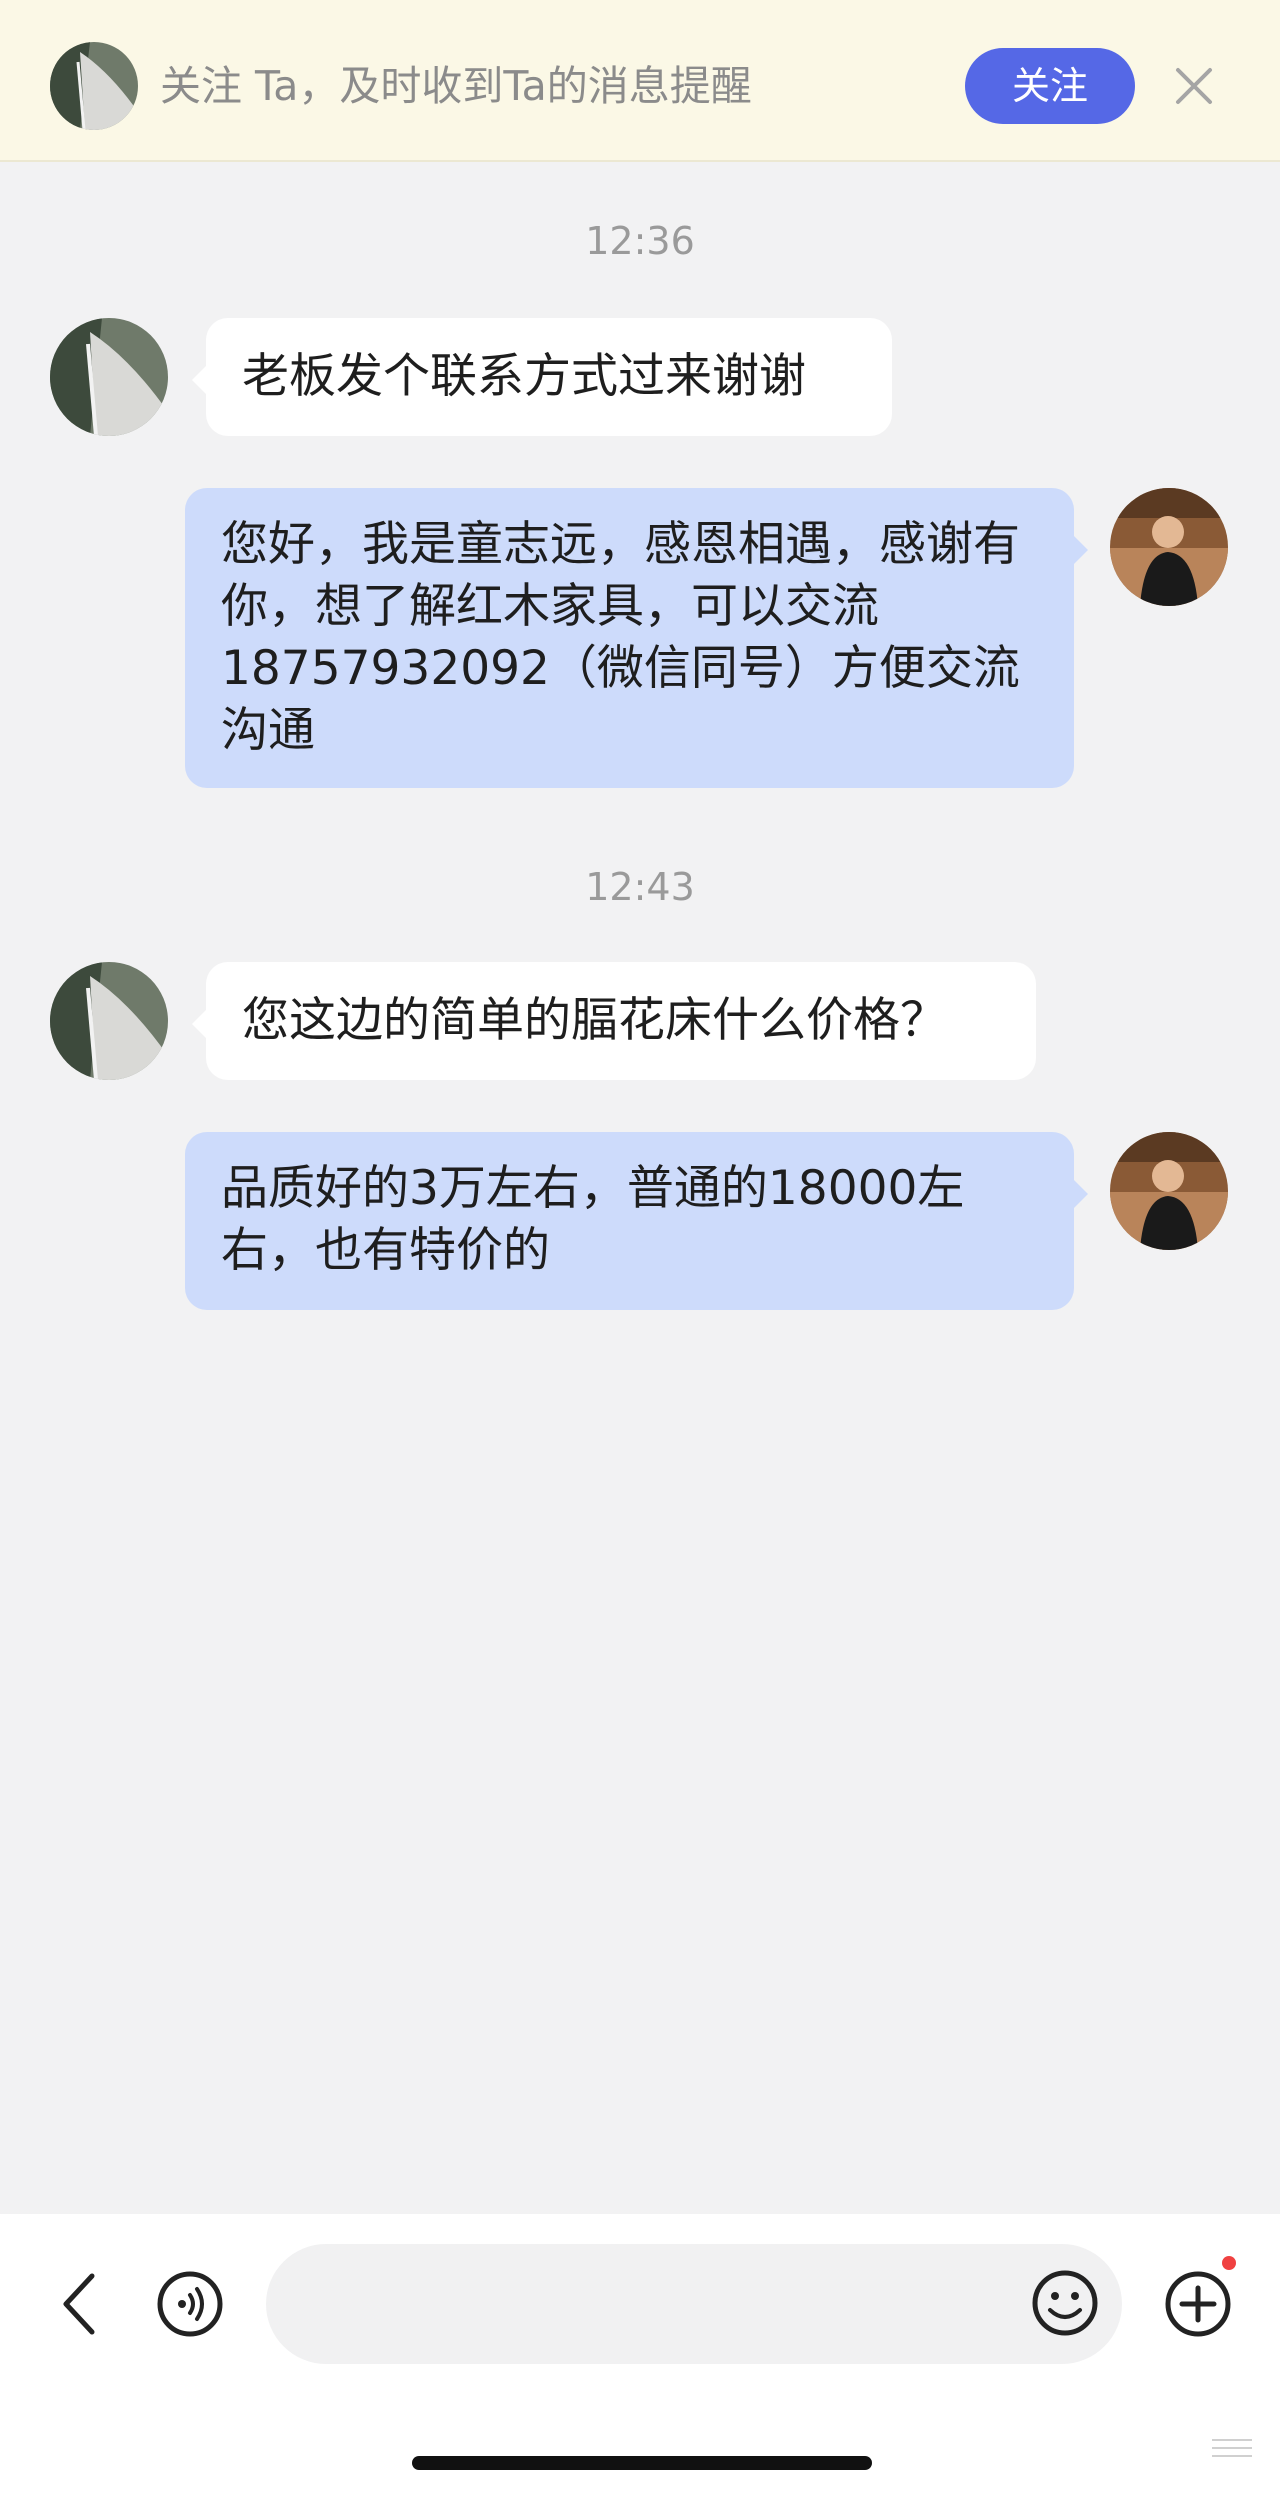 This screenshot has height=2494, width=1280. Describe the element at coordinates (640, 887) in the screenshot. I see `timestamp: 12:43` at that location.